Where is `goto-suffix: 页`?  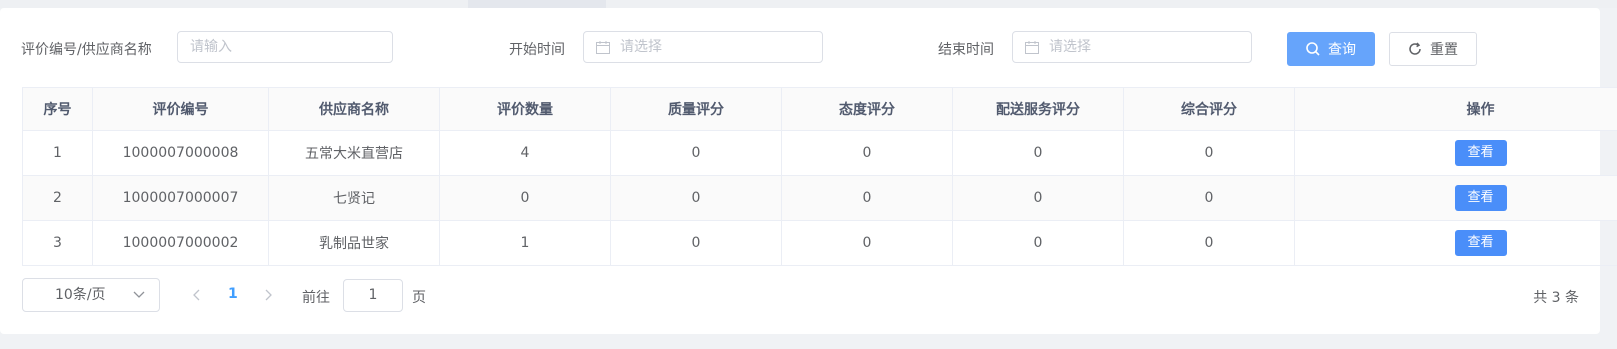
goto-suffix: 页 is located at coordinates (419, 298).